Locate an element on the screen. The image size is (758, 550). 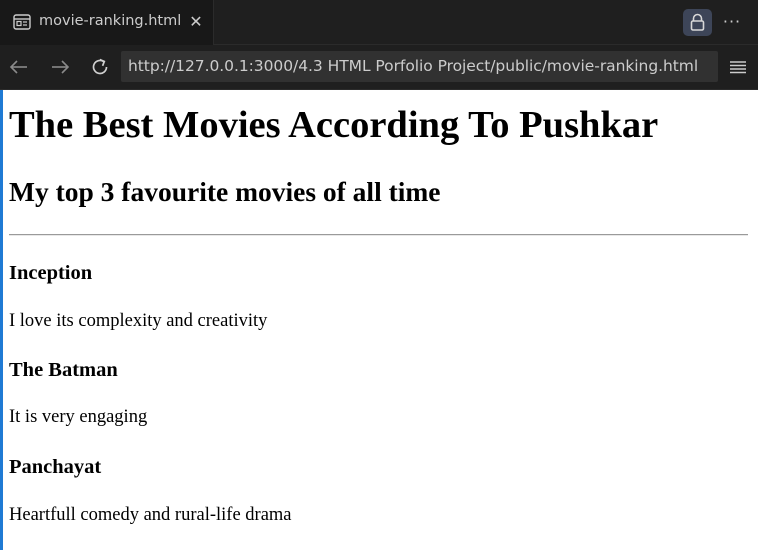
more-actions-icon: ··· is located at coordinates (732, 22).